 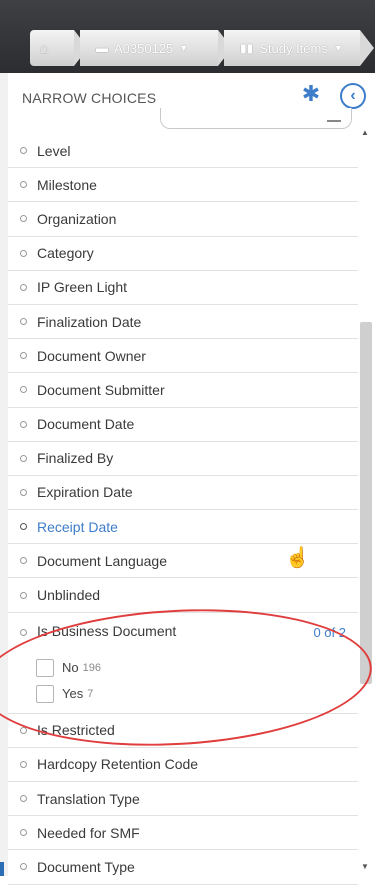 What do you see at coordinates (86, 866) in the screenshot?
I see `facet-label: Document Type` at bounding box center [86, 866].